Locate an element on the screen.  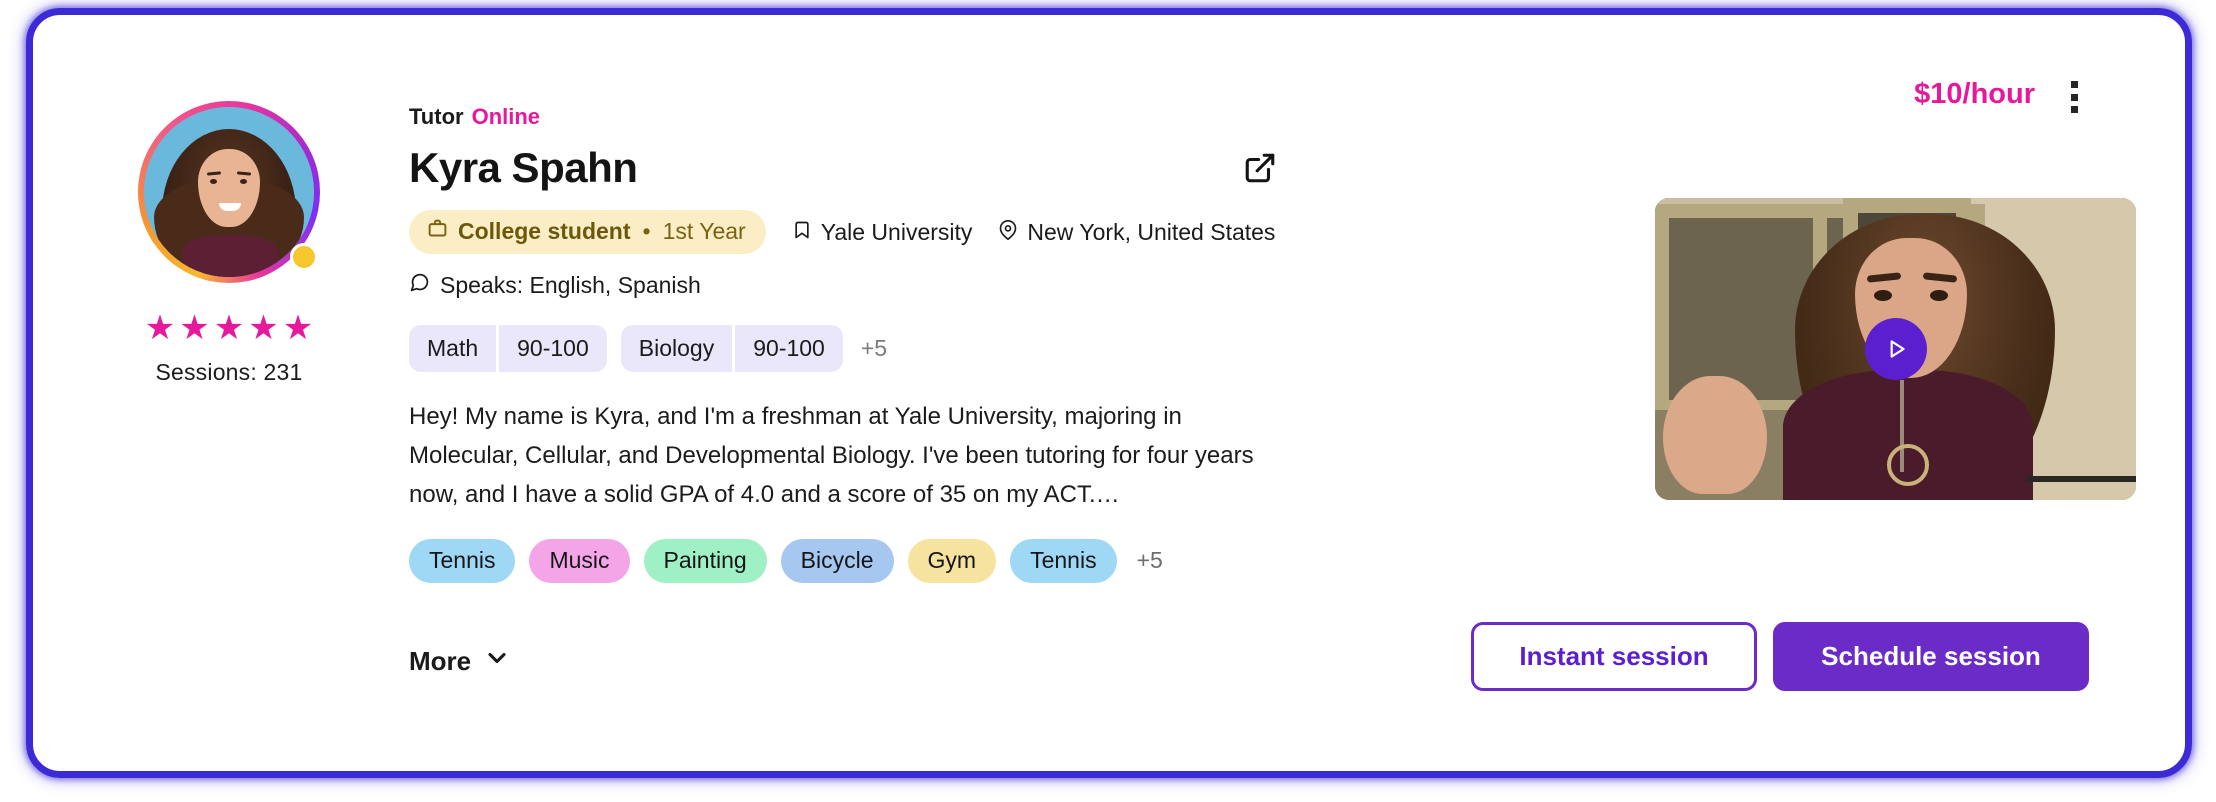
education-year: 1st Year is located at coordinates (704, 231).